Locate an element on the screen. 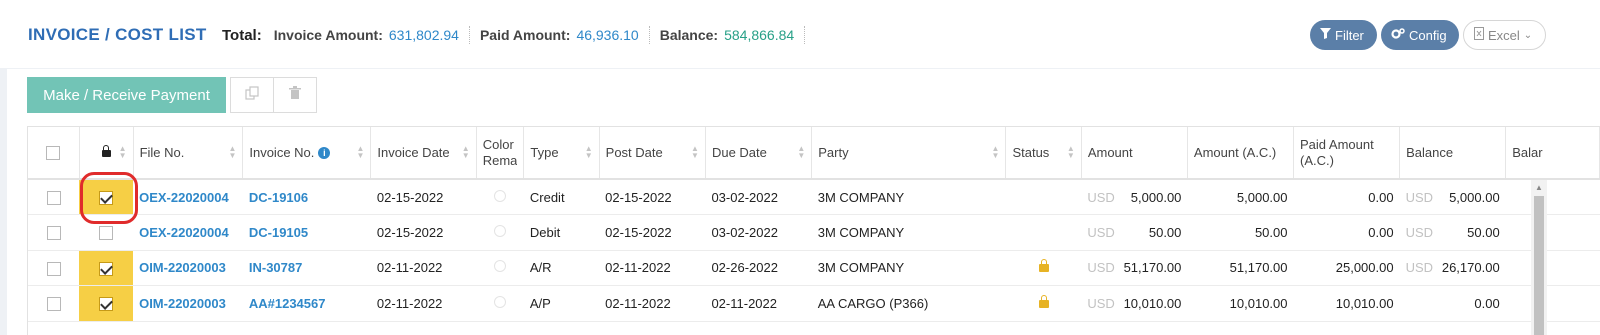 The width and height of the screenshot is (1600, 335). total-invoice-amount: Invoice Amount: 631,802.94 is located at coordinates (372, 35).